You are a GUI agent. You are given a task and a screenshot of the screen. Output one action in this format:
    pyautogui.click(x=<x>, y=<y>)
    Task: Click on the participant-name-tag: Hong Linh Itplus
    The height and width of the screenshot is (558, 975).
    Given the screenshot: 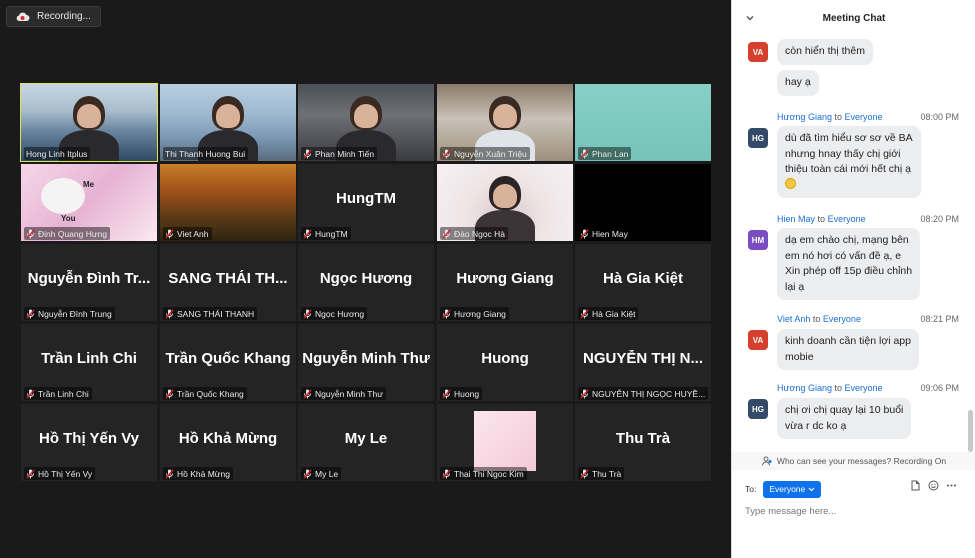 What is the action you would take?
    pyautogui.click(x=57, y=153)
    